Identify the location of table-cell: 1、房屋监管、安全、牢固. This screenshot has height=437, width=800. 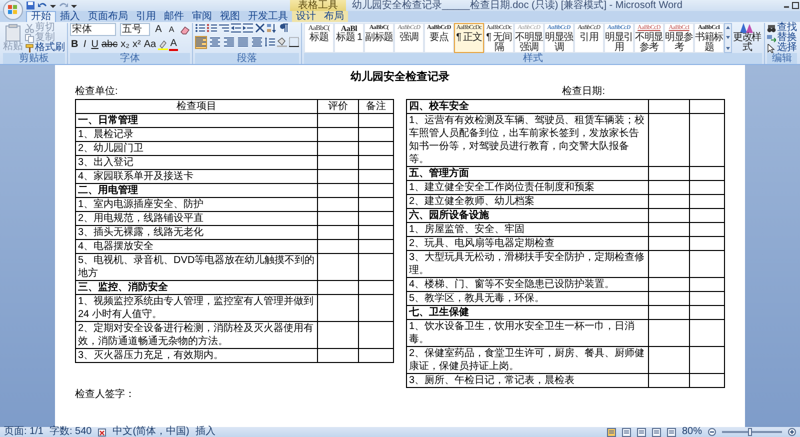
(527, 229).